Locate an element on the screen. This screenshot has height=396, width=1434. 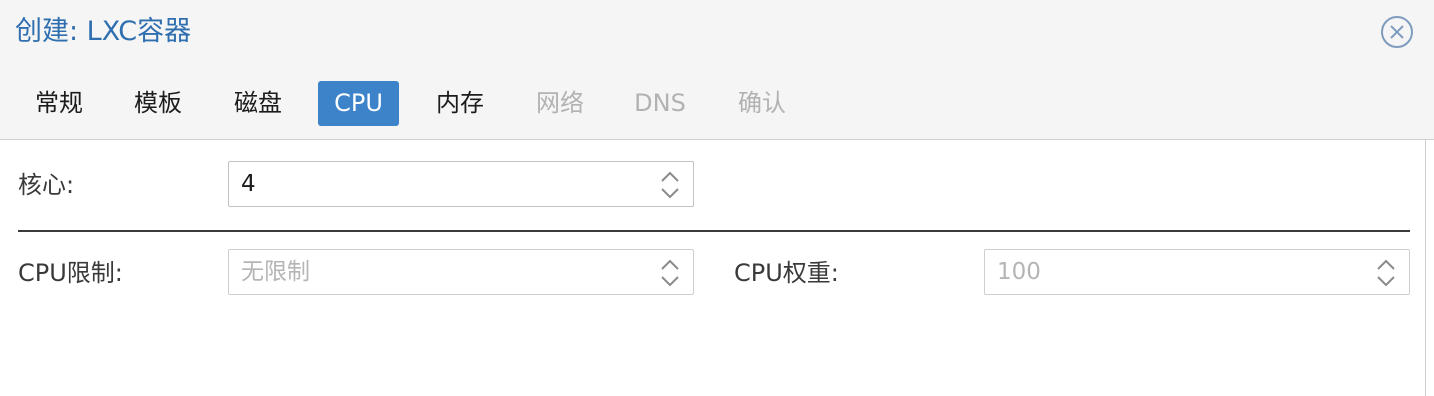
cpu-weight-input is located at coordinates (1179, 272).